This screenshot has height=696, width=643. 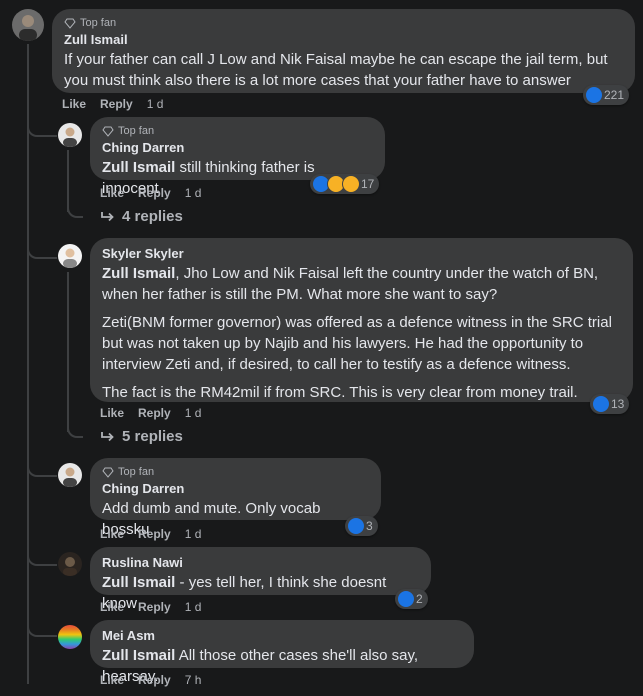 I want to click on sad-icon, so click(x=351, y=184).